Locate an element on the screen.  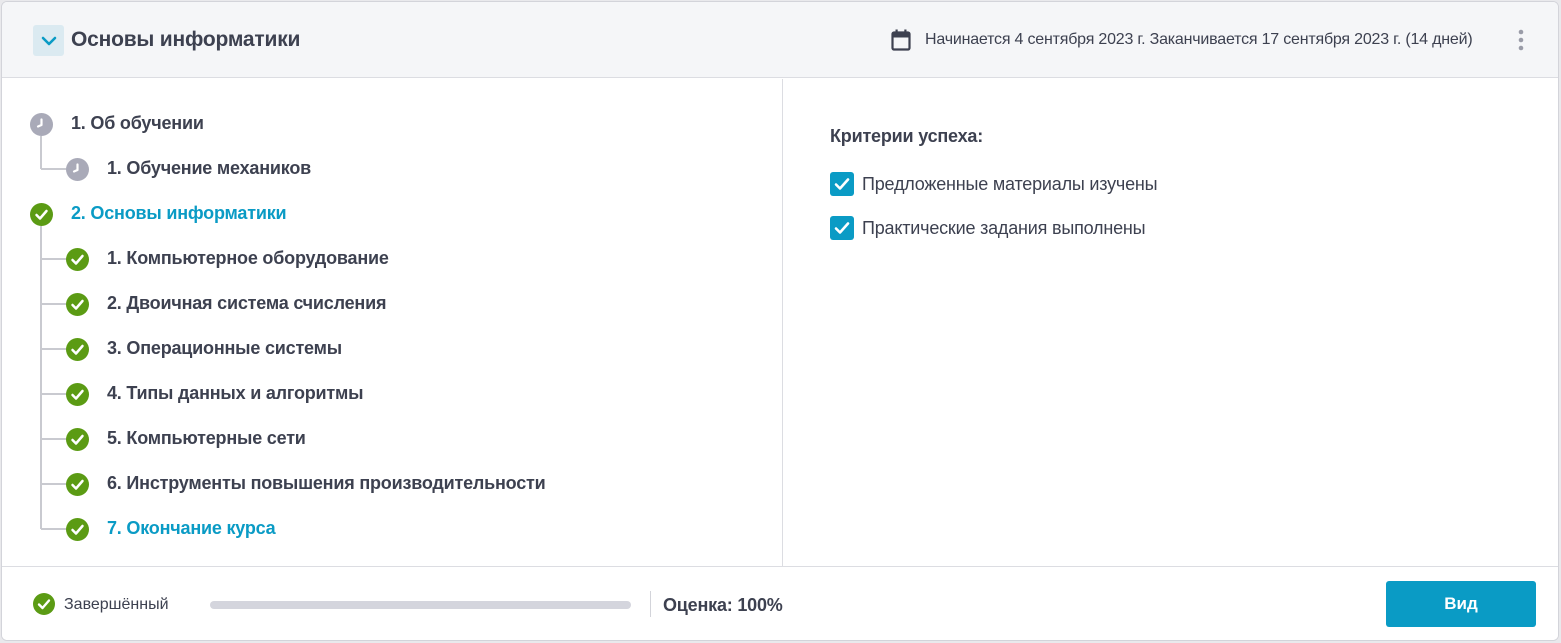
tree-connector-line is located at coordinates (41, 152).